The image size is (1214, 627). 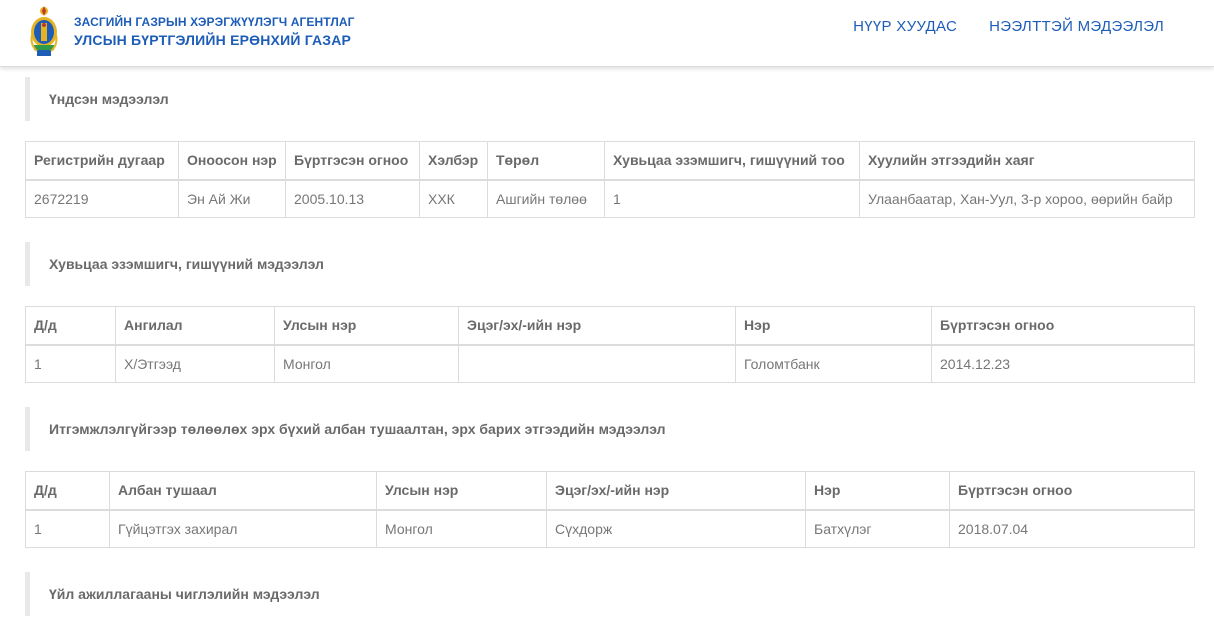 What do you see at coordinates (243, 491) in the screenshot?
I see `col-header: Албан тушаал` at bounding box center [243, 491].